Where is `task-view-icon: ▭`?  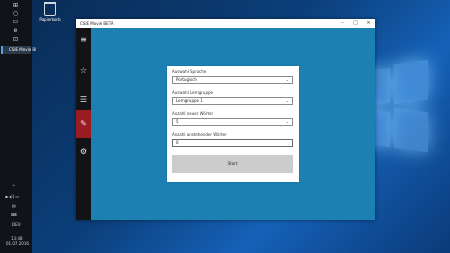 task-view-icon: ▭ is located at coordinates (15, 22).